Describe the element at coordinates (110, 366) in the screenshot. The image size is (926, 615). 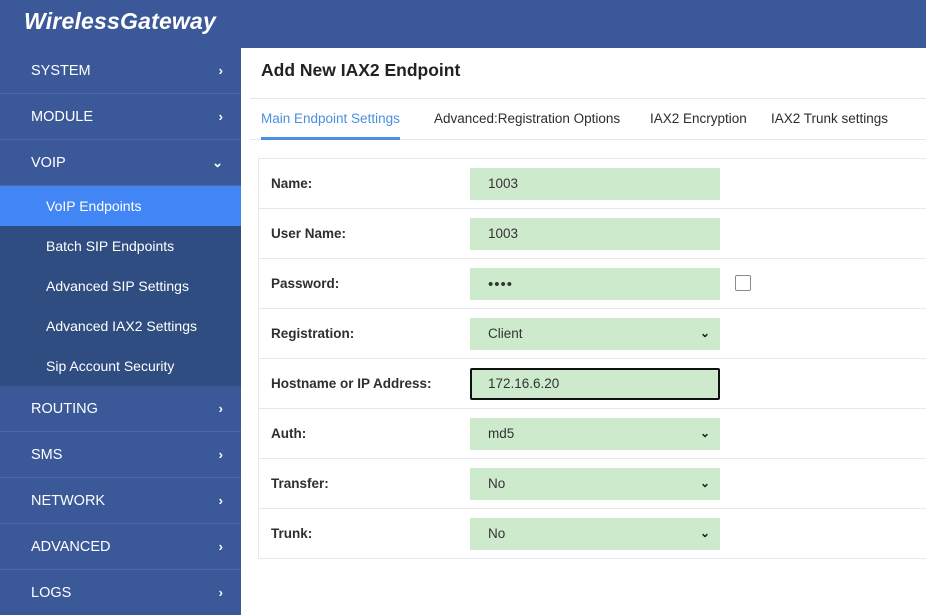
I see `sidebar-subitem-label: Sip Account Security` at that location.